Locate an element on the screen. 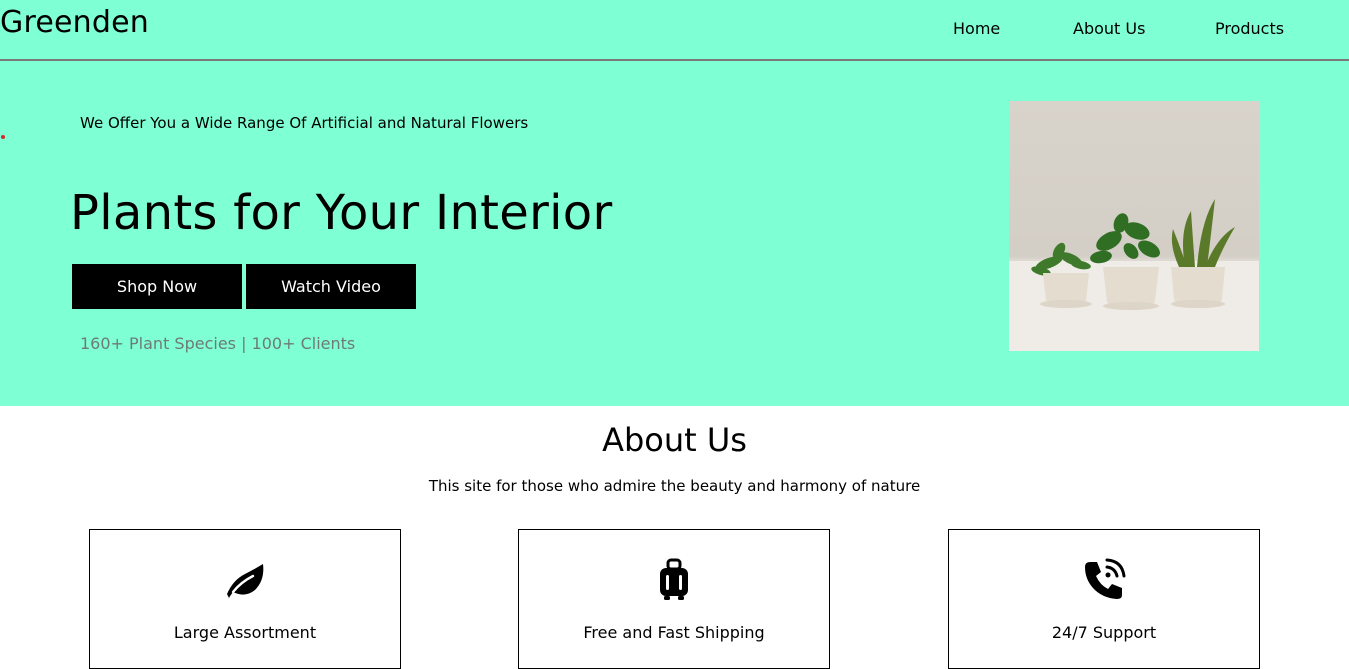 This screenshot has width=1349, height=669. potted-plants-image is located at coordinates (1134, 226).